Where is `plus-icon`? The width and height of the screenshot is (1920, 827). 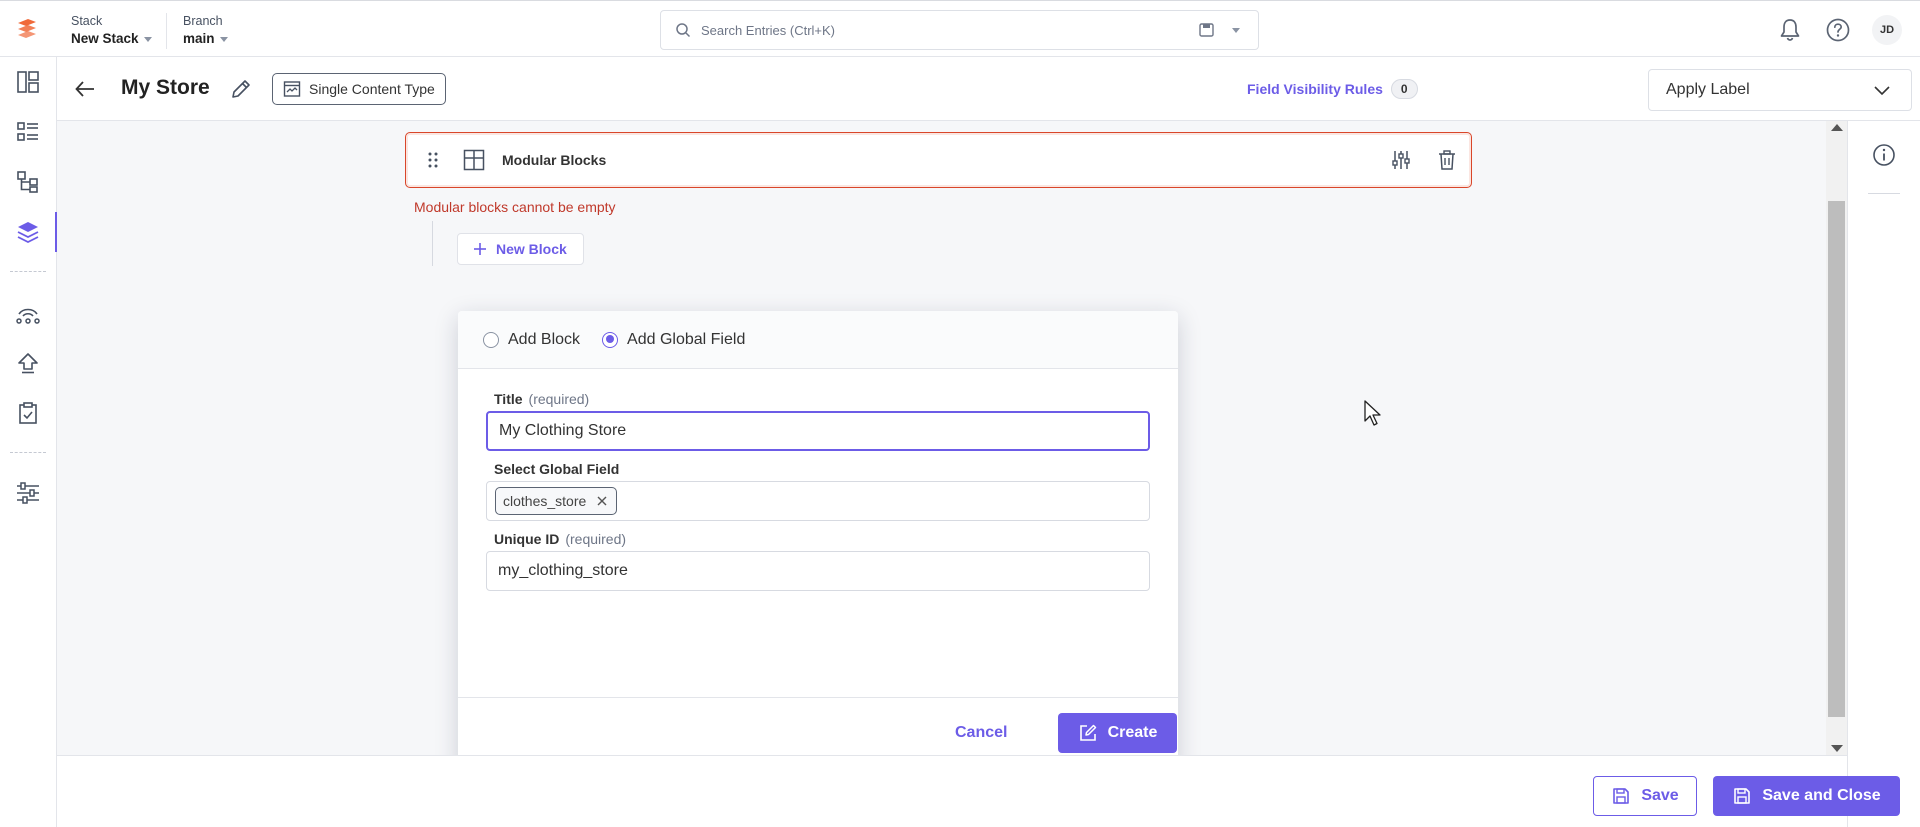 plus-icon is located at coordinates (480, 249).